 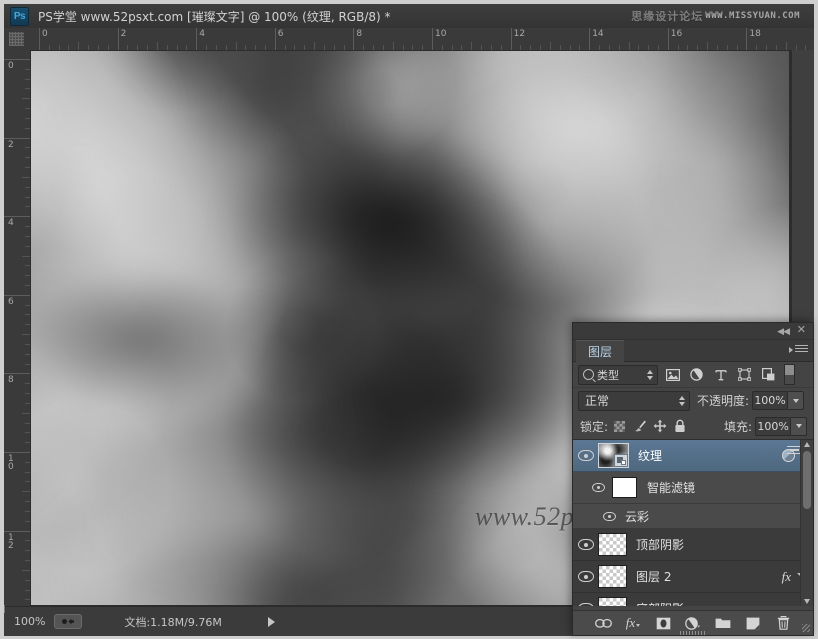 What do you see at coordinates (693, 400) in the screenshot?
I see `blend-mode-row: 正常 不透明度: 100%` at bounding box center [693, 400].